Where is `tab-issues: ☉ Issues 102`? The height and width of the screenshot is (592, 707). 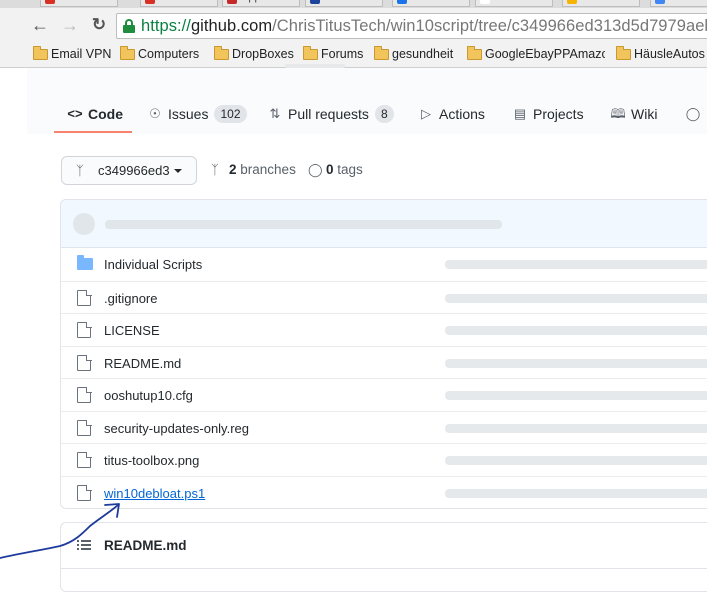
tab-issues: ☉ Issues 102 is located at coordinates (196, 114).